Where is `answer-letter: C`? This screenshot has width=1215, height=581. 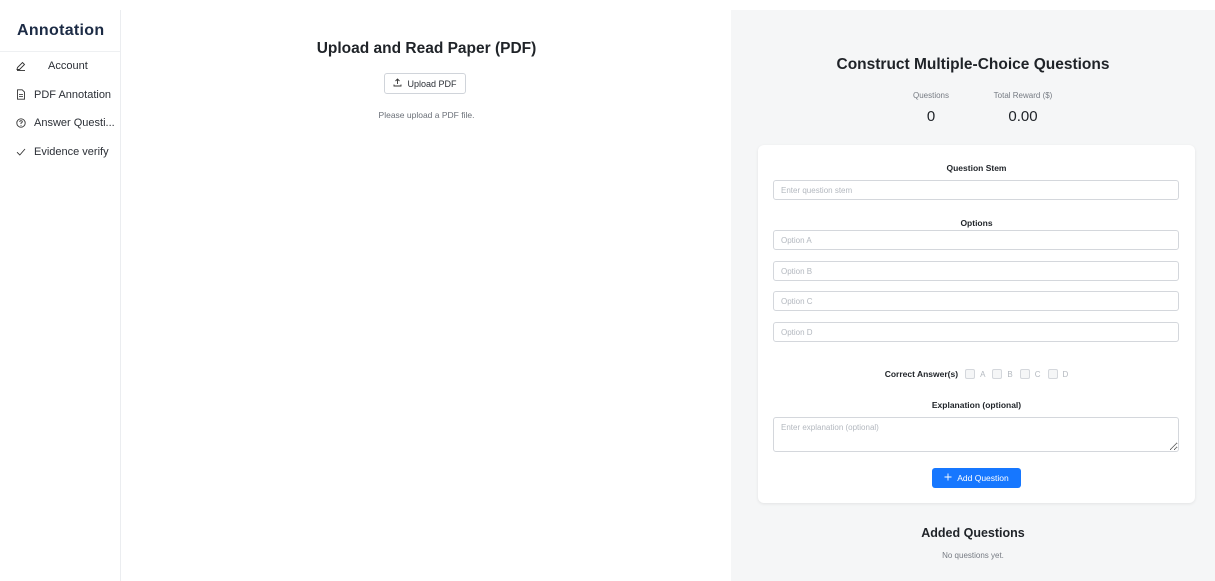 answer-letter: C is located at coordinates (1037, 374).